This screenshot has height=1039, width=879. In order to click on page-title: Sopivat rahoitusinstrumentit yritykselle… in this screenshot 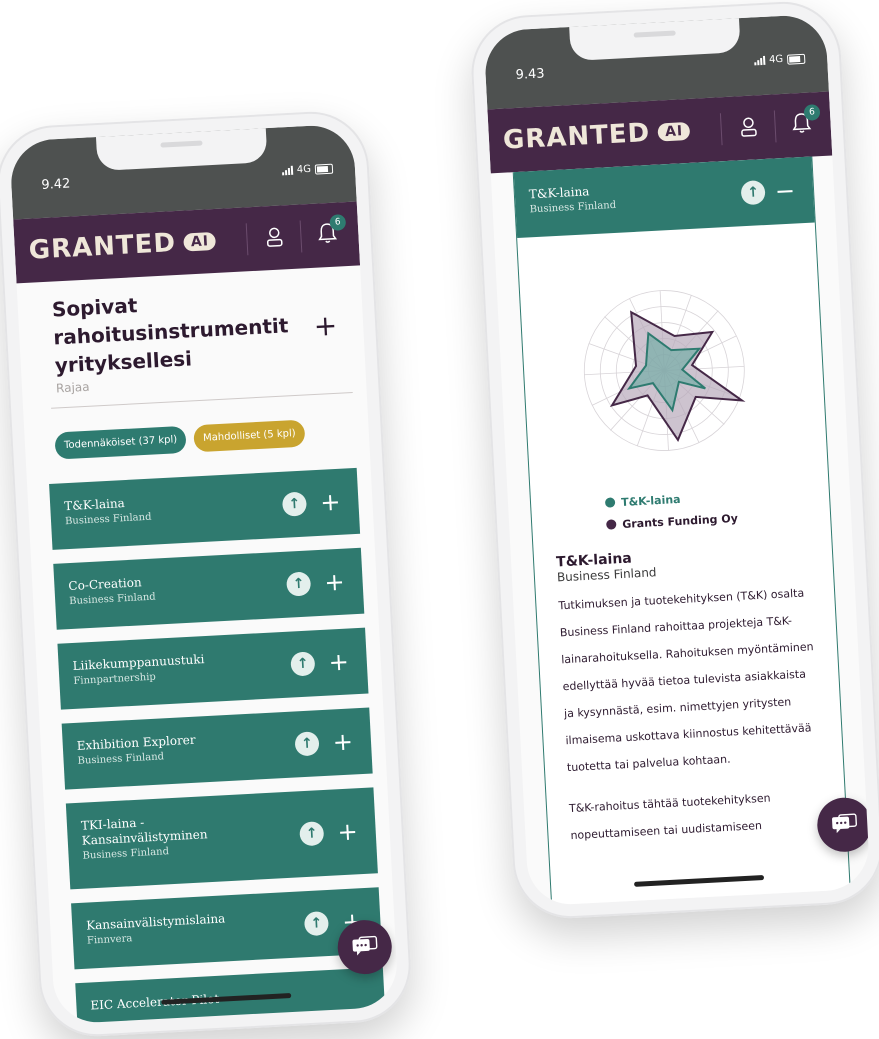, I will do `click(170, 335)`.